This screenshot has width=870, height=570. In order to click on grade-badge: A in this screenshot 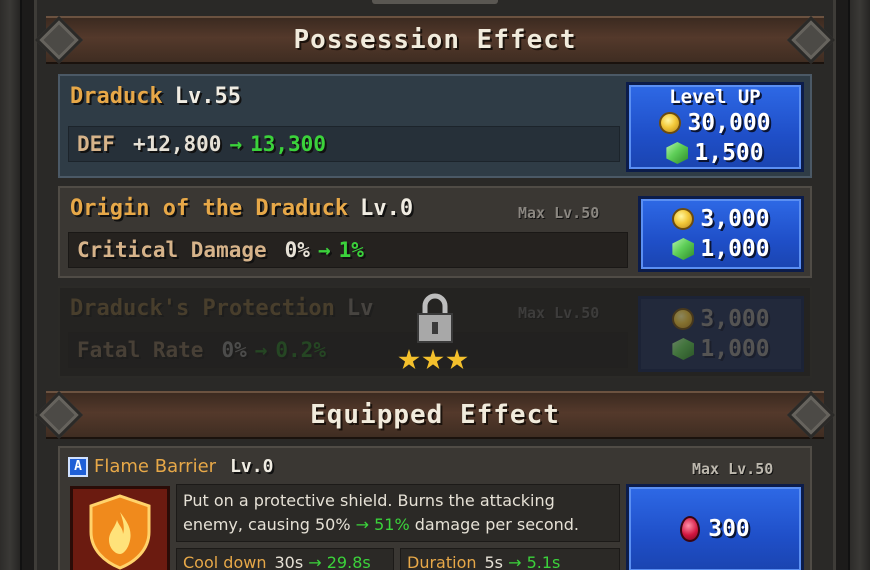, I will do `click(78, 466)`.